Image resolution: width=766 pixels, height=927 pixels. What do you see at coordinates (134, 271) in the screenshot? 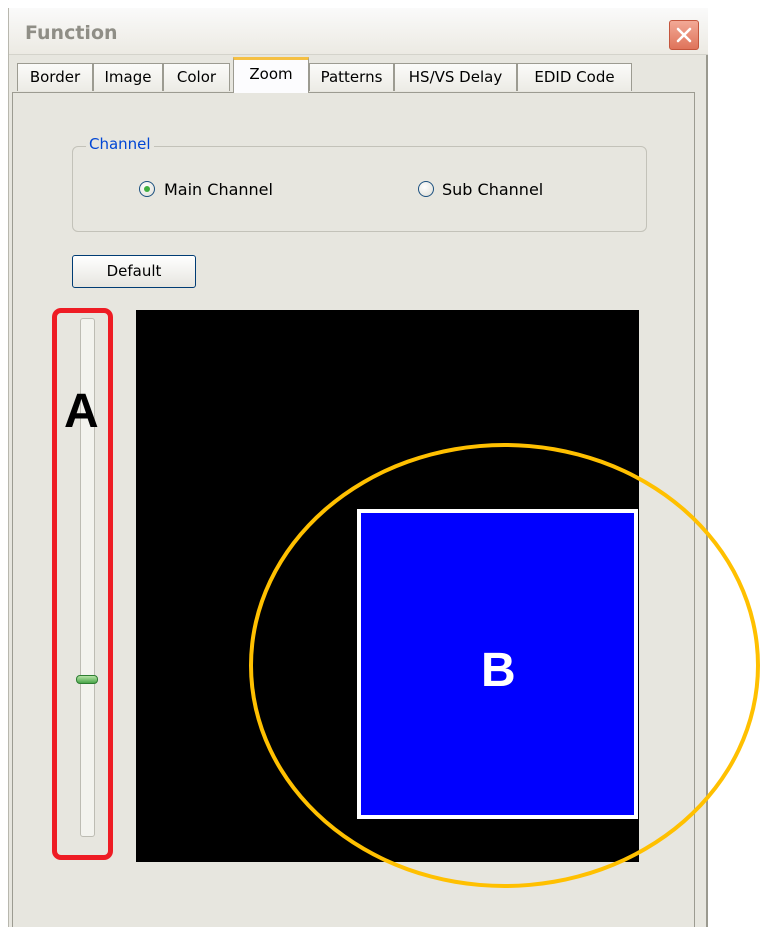
I see `default-button: Default` at bounding box center [134, 271].